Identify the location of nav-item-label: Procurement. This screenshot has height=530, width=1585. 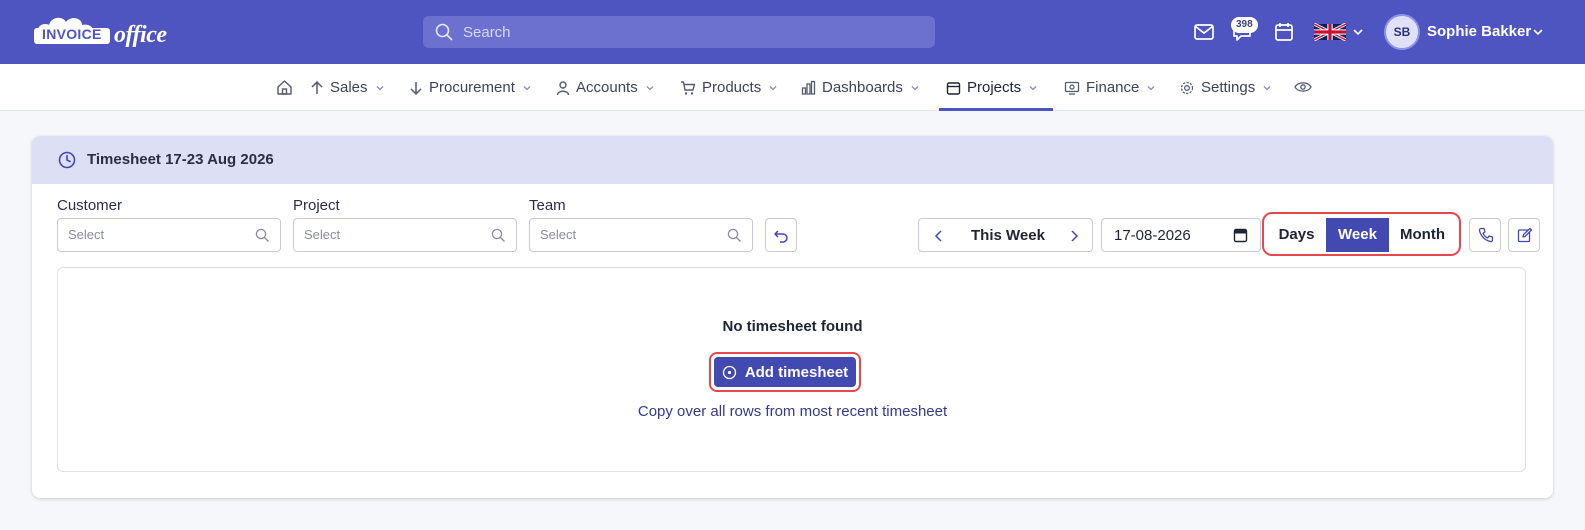
(472, 87).